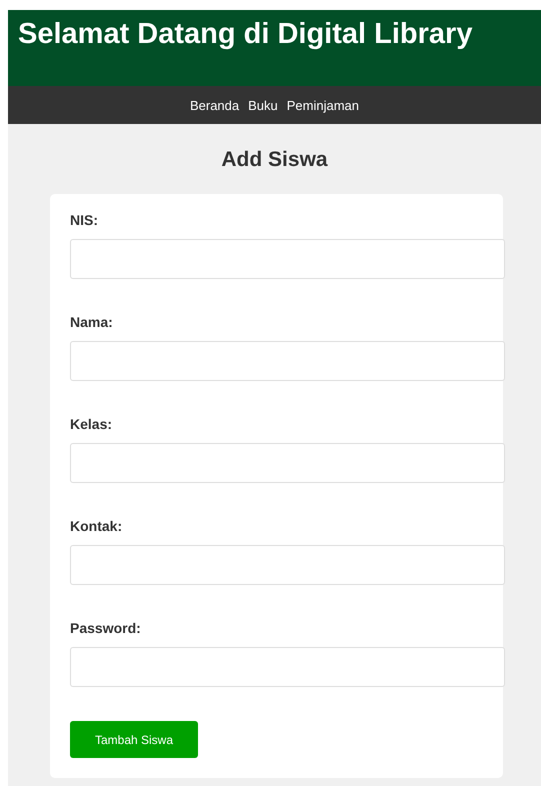 Image resolution: width=541 pixels, height=786 pixels. Describe the element at coordinates (96, 526) in the screenshot. I see `field-label: Kontak:` at that location.